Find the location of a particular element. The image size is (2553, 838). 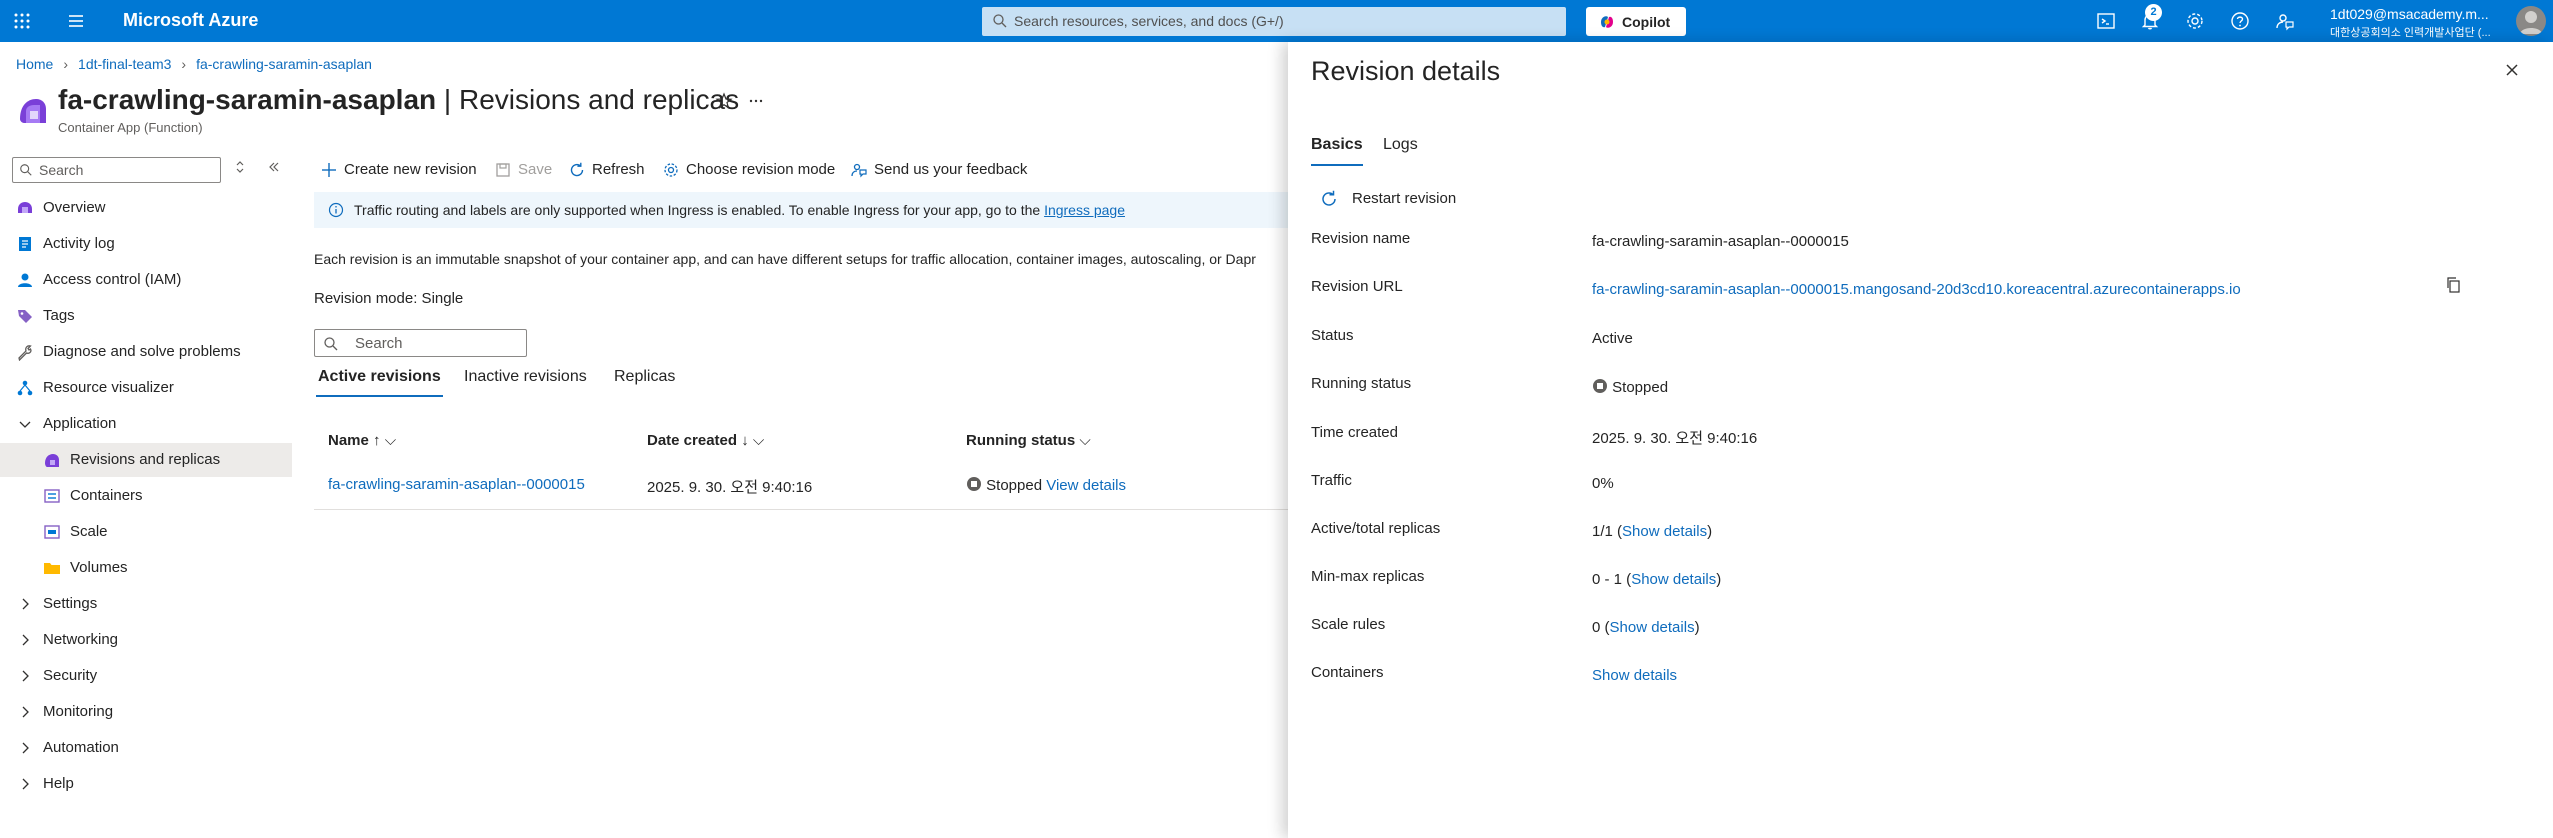

help-icon is located at coordinates (2240, 21).